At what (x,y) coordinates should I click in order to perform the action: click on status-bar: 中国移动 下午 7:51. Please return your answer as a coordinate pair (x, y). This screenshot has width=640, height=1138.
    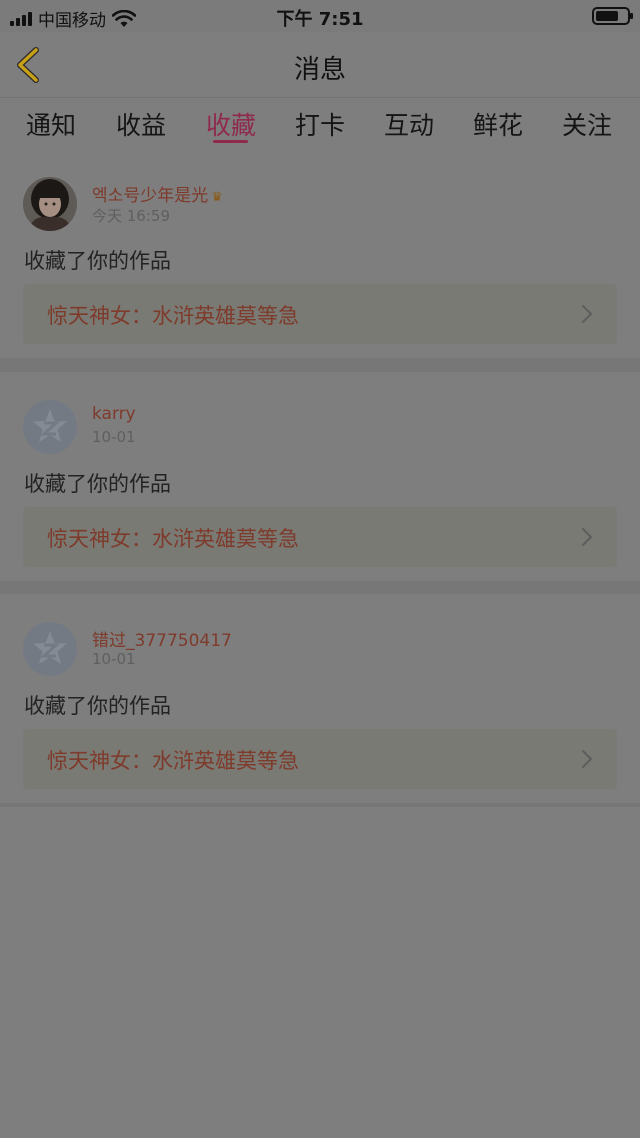
    Looking at the image, I should click on (320, 16).